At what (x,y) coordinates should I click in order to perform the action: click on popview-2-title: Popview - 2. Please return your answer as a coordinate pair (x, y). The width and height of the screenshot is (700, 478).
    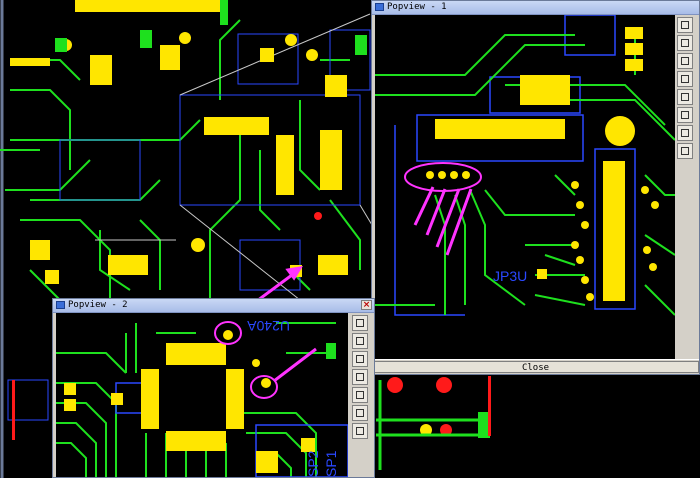
    Looking at the image, I should click on (98, 305).